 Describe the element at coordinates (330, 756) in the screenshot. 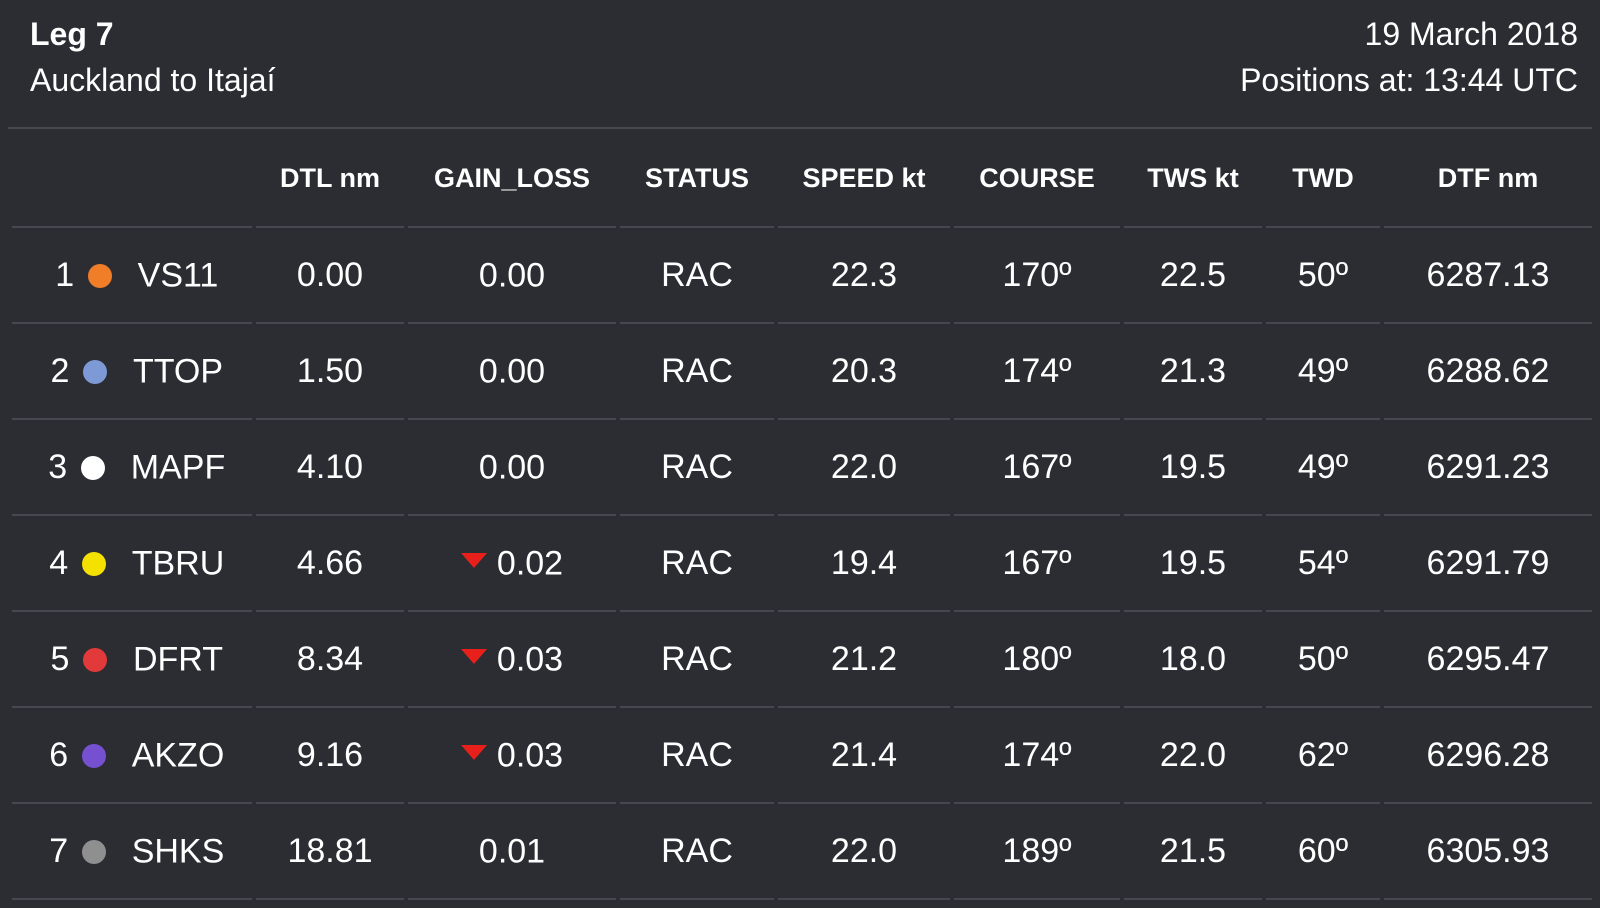

I see `dtl-value: 9.16` at that location.